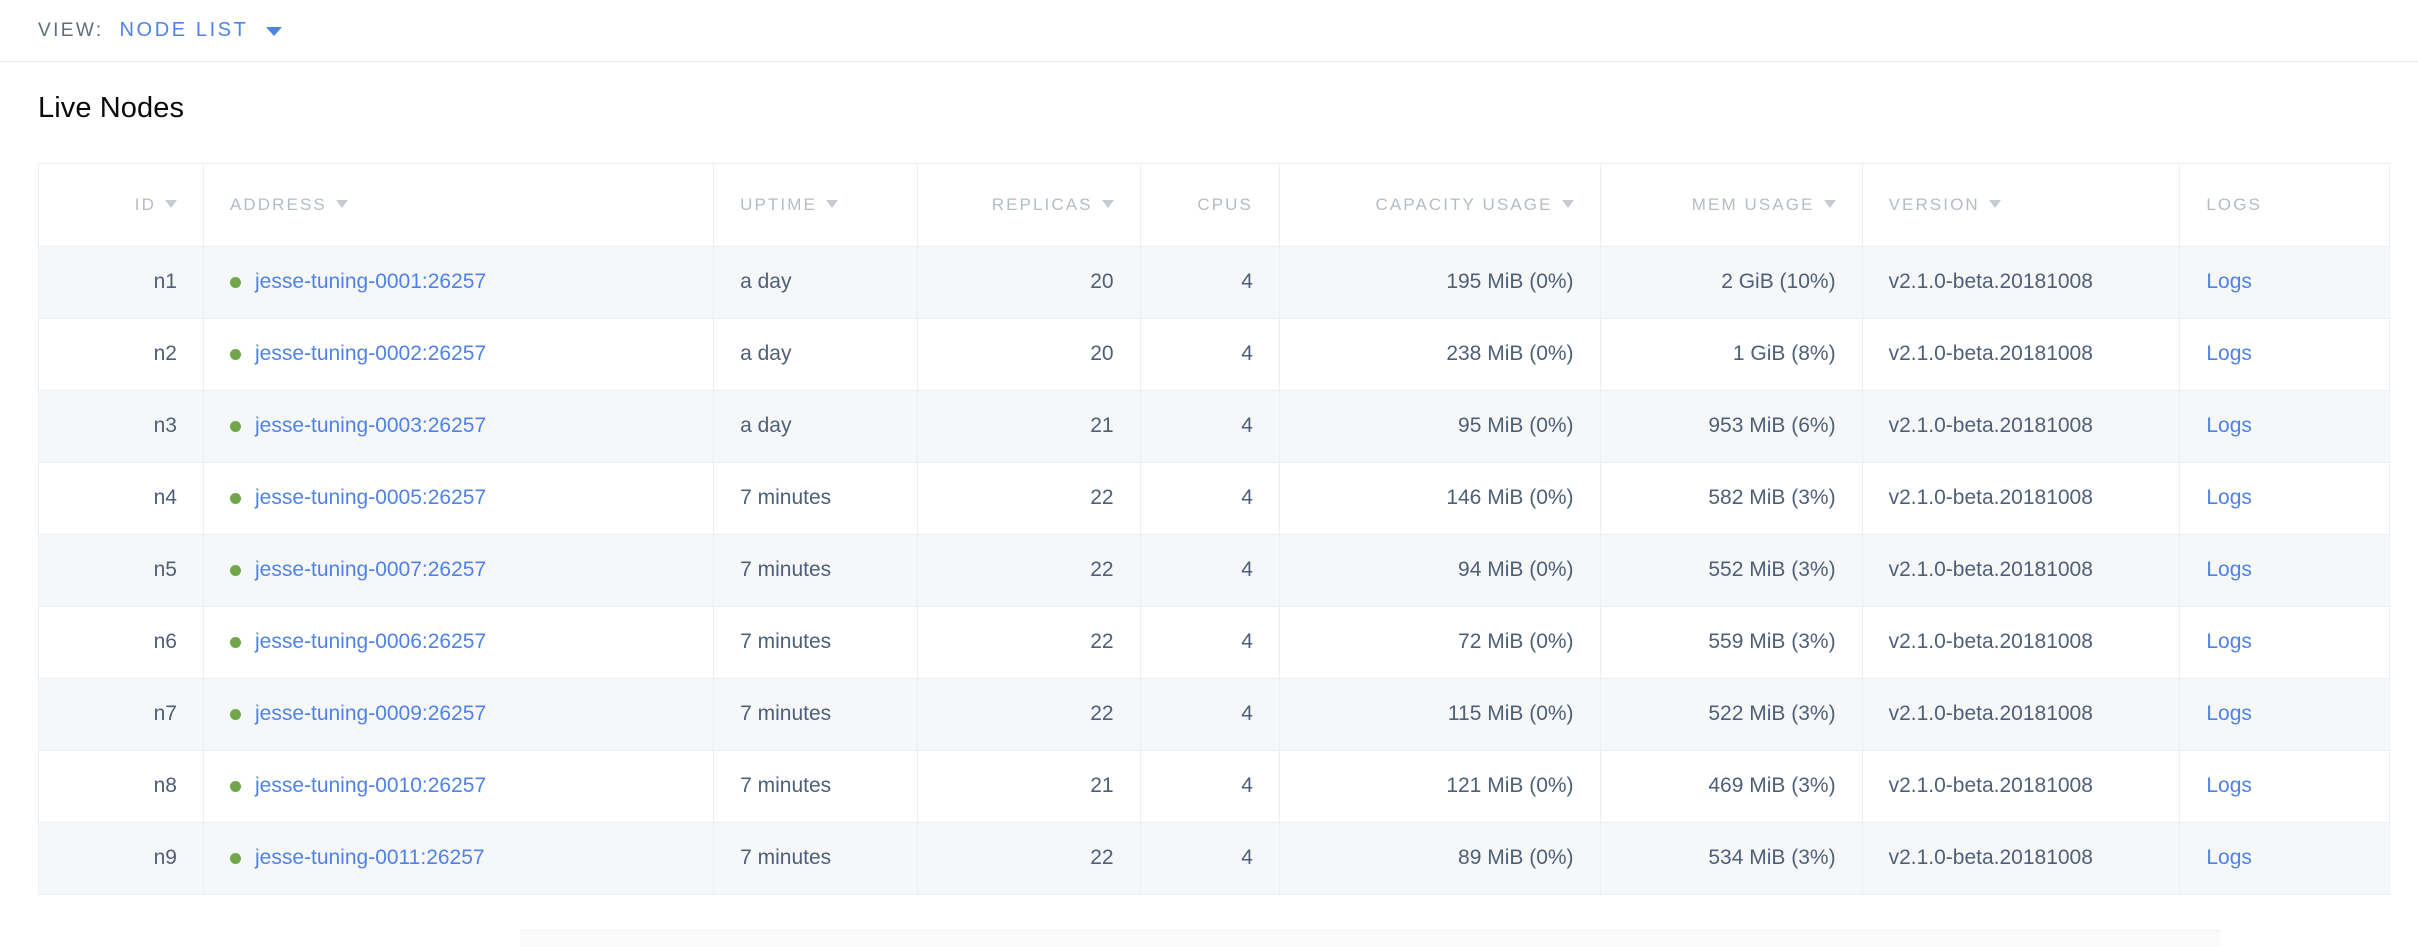 The width and height of the screenshot is (2418, 947). Describe the element at coordinates (121, 205) in the screenshot. I see `column-header-id: ID` at that location.